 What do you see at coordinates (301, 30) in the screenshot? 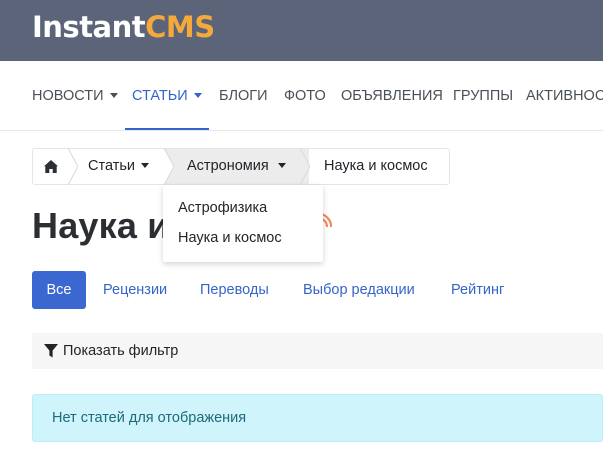
I see `top-bar: InstantCMS` at bounding box center [301, 30].